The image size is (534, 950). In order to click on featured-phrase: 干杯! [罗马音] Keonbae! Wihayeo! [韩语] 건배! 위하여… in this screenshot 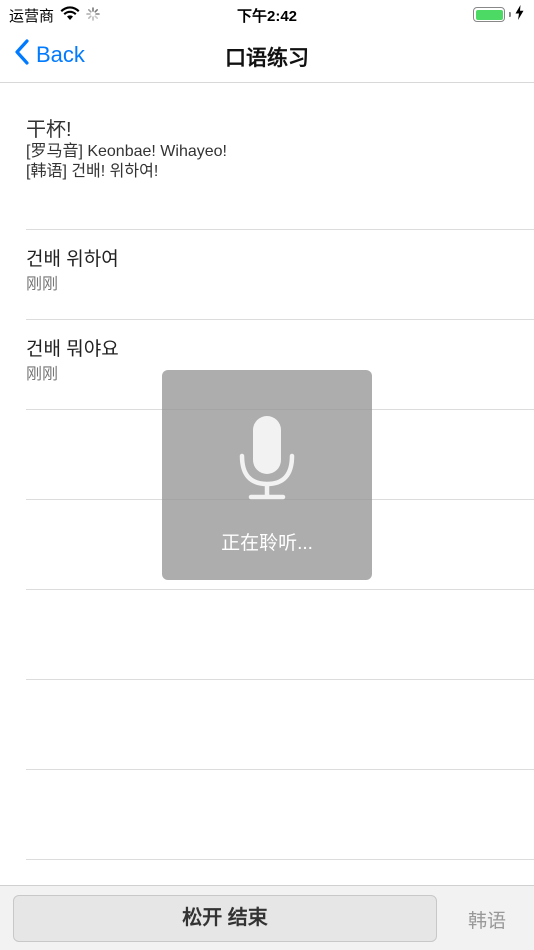, I will do `click(280, 157)`.